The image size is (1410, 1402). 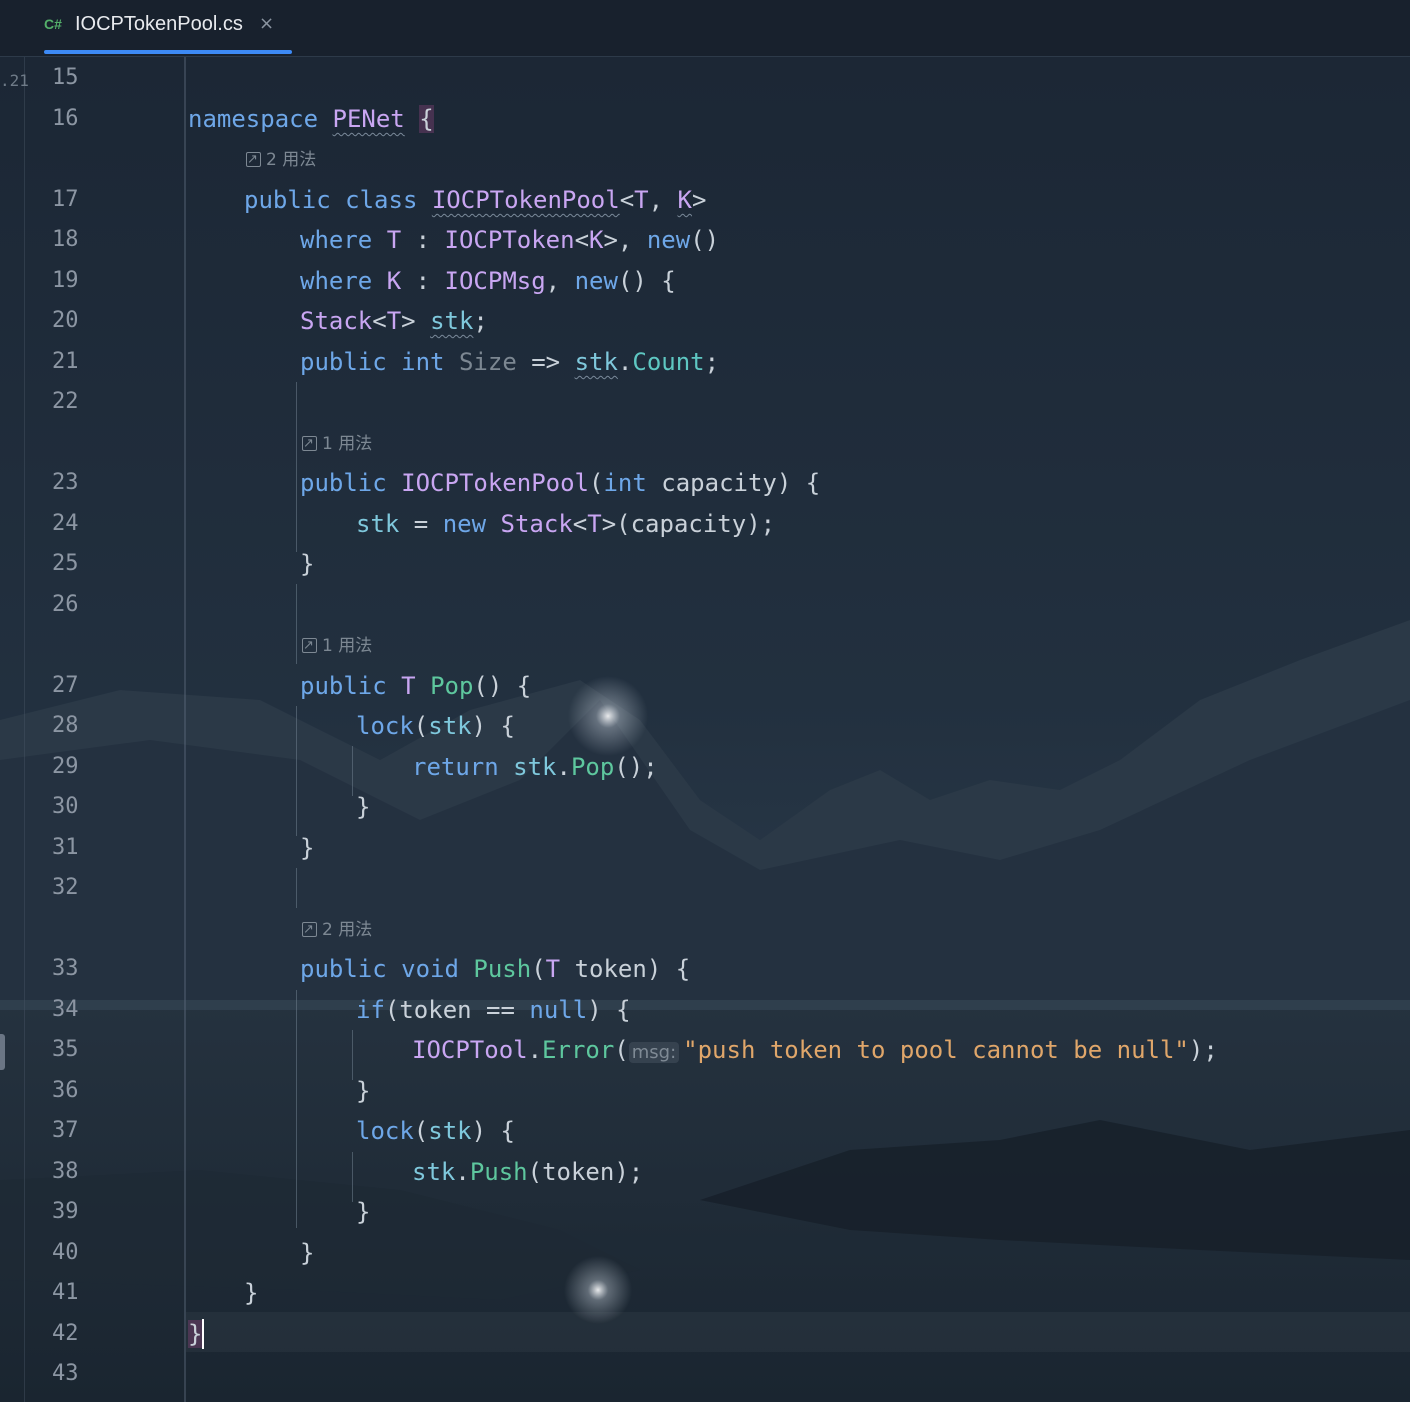 I want to click on usages-hint-push: 2 用法, so click(x=337, y=930).